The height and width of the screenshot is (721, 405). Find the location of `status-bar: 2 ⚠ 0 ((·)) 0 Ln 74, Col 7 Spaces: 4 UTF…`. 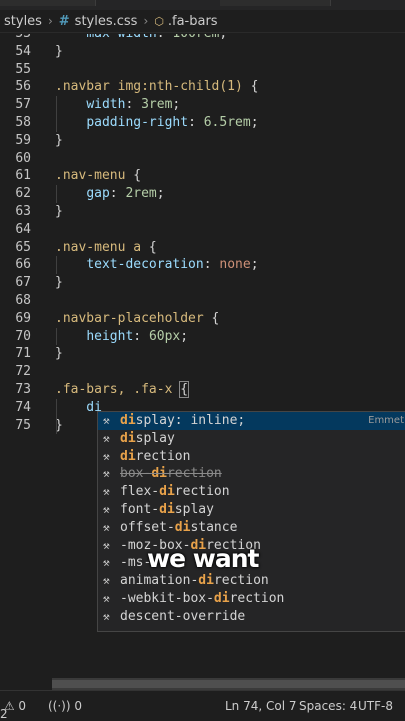

status-bar: 2 ⚠ 0 ((·)) 0 Ln 74, Col 7 Spaces: 4 UTF… is located at coordinates (202, 705).